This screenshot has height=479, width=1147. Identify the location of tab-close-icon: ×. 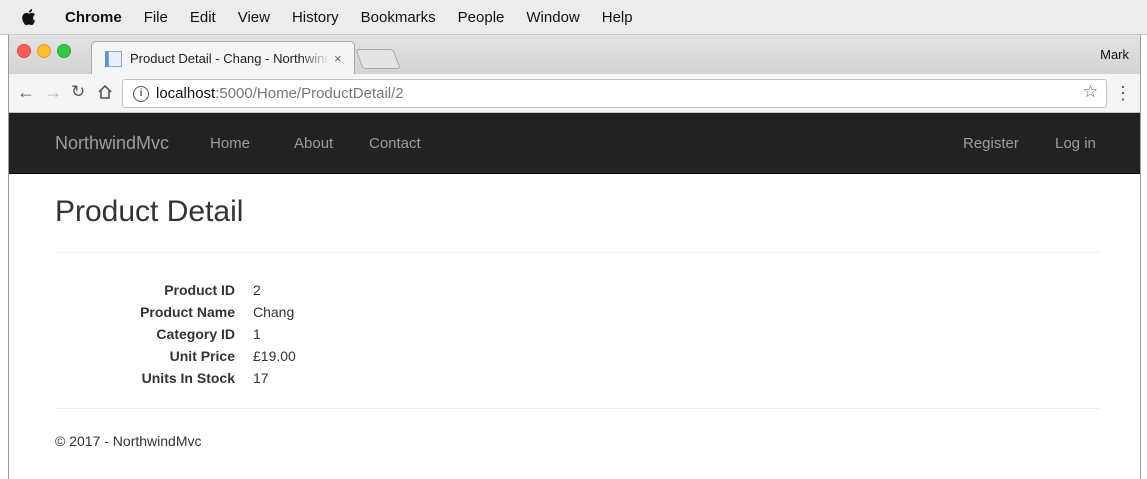
(338, 58).